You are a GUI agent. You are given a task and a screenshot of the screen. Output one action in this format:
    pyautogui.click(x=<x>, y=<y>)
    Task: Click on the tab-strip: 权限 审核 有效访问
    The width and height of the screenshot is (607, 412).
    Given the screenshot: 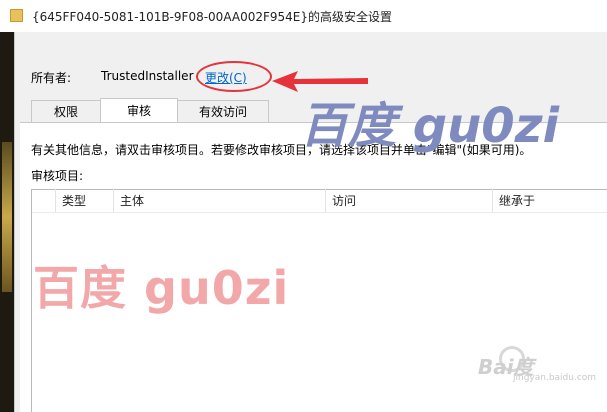 What is the action you would take?
    pyautogui.click(x=150, y=110)
    